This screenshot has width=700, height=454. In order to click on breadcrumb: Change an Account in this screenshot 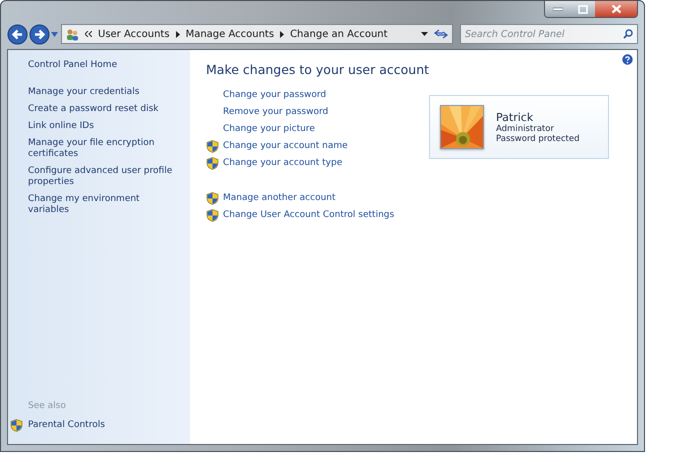, I will do `click(339, 34)`.